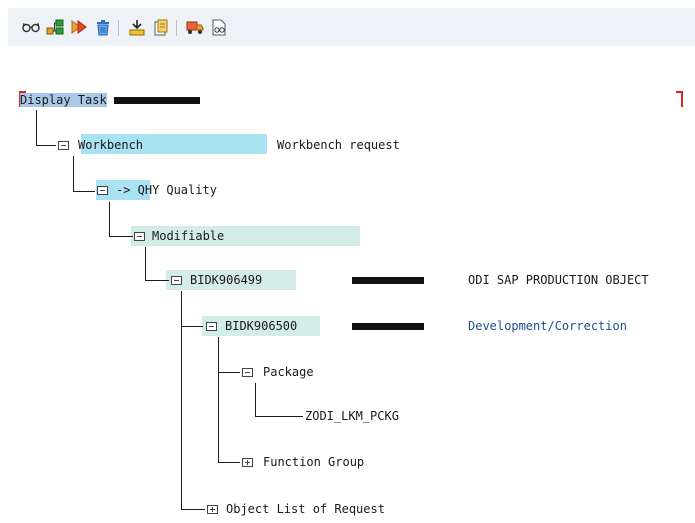  I want to click on status-node: Modifiable, so click(179, 236).